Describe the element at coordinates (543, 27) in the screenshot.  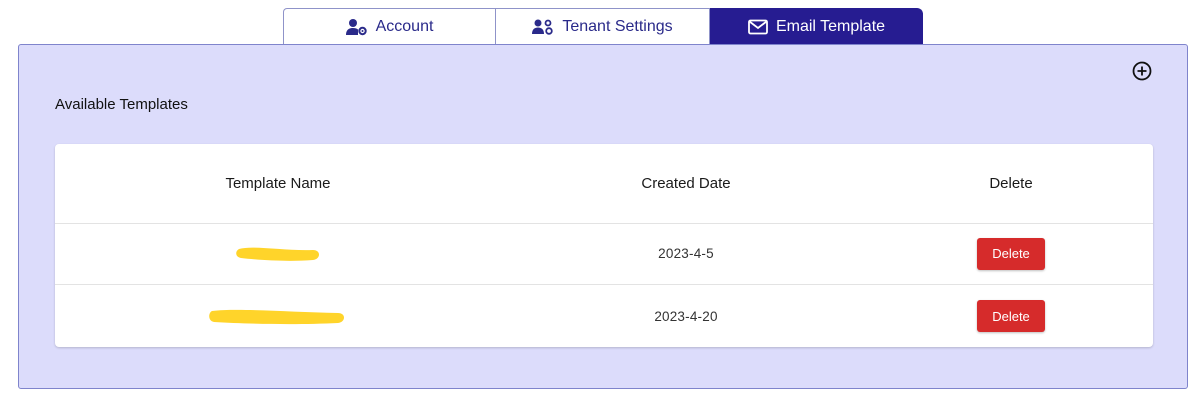
I see `users-gear-icon` at that location.